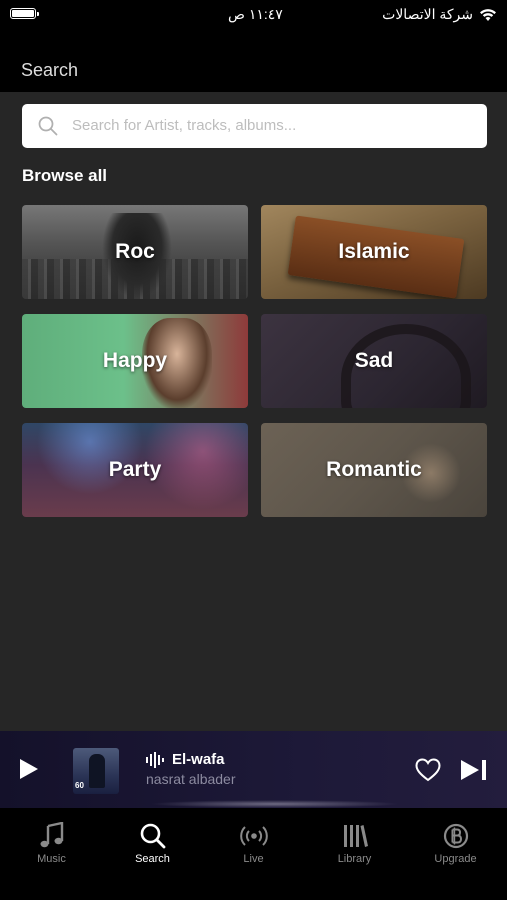 This screenshot has height=900, width=507. Describe the element at coordinates (275, 804) in the screenshot. I see `player-glow` at that location.